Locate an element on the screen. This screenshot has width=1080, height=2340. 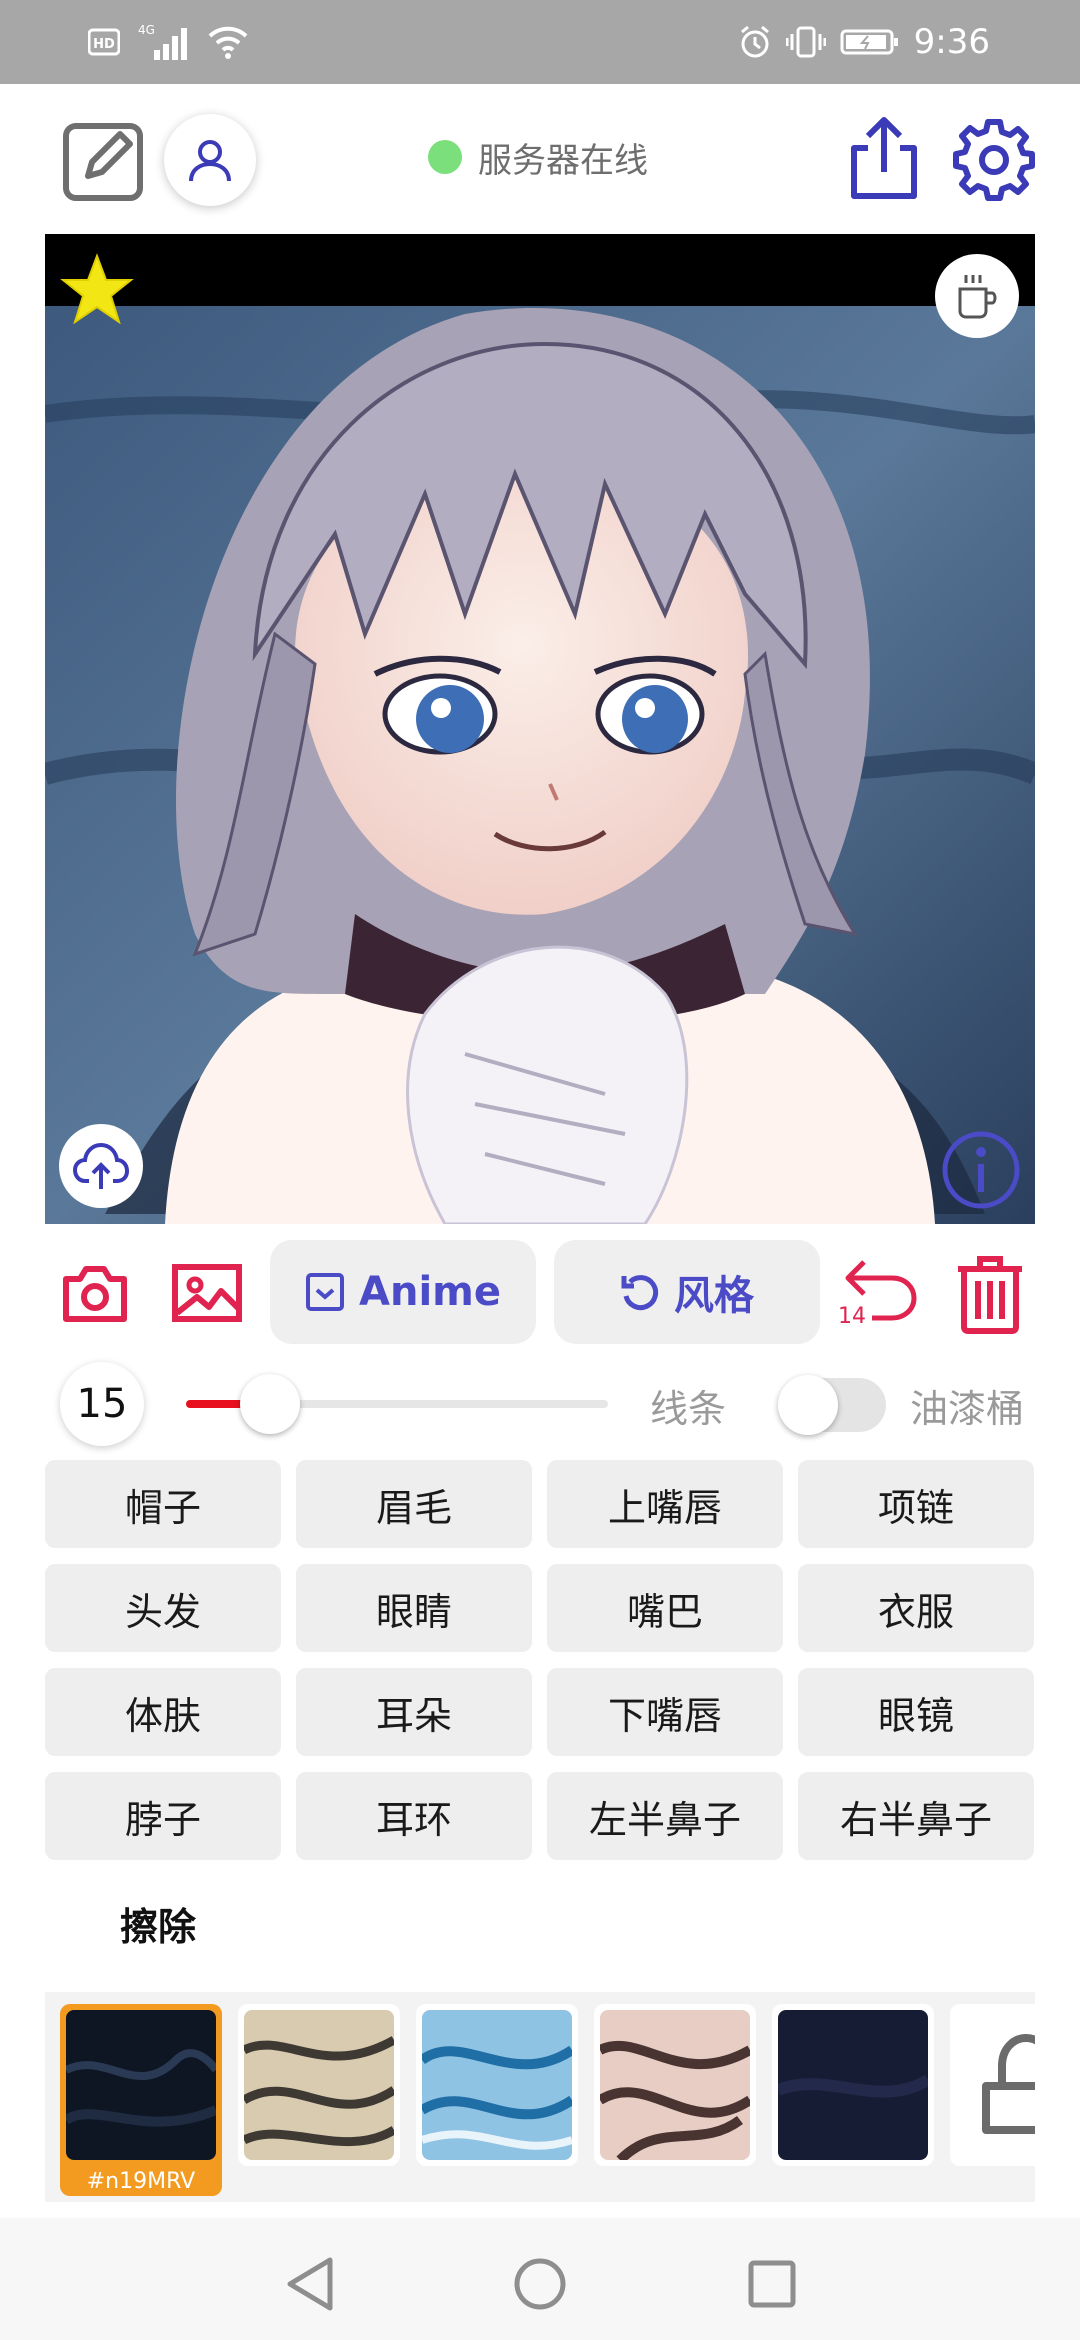
battery-icon is located at coordinates (869, 42).